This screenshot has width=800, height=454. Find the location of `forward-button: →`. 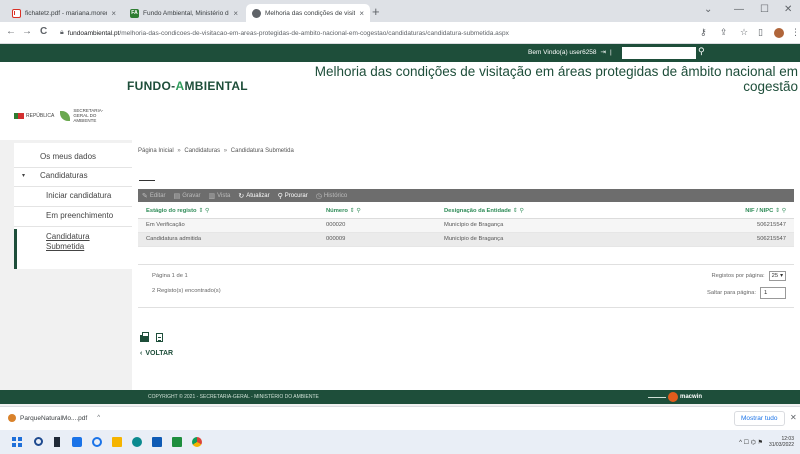

forward-button: → is located at coordinates (27, 31).